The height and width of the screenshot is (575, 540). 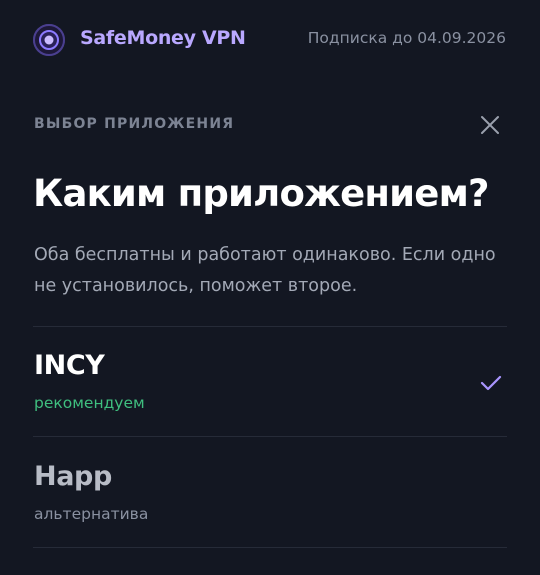 What do you see at coordinates (406, 38) in the screenshot?
I see `subscription-status: Подписка до 04.09.2026` at bounding box center [406, 38].